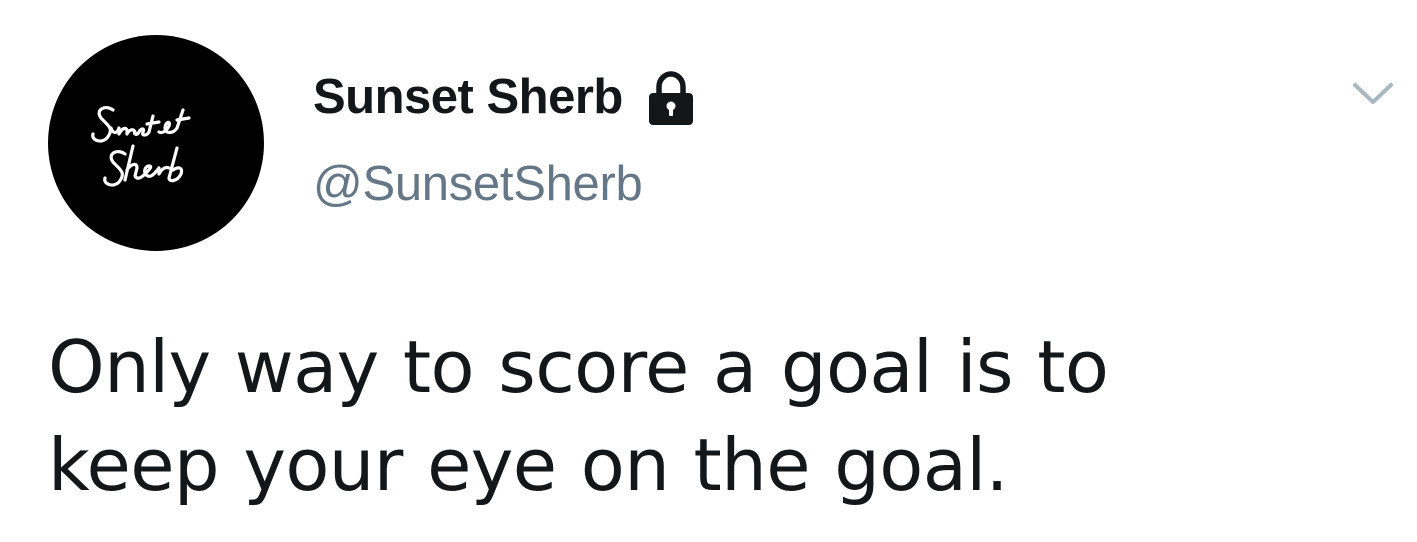  Describe the element at coordinates (528, 465) in the screenshot. I see `tweet-text-line: keep your eye on the goal.` at that location.